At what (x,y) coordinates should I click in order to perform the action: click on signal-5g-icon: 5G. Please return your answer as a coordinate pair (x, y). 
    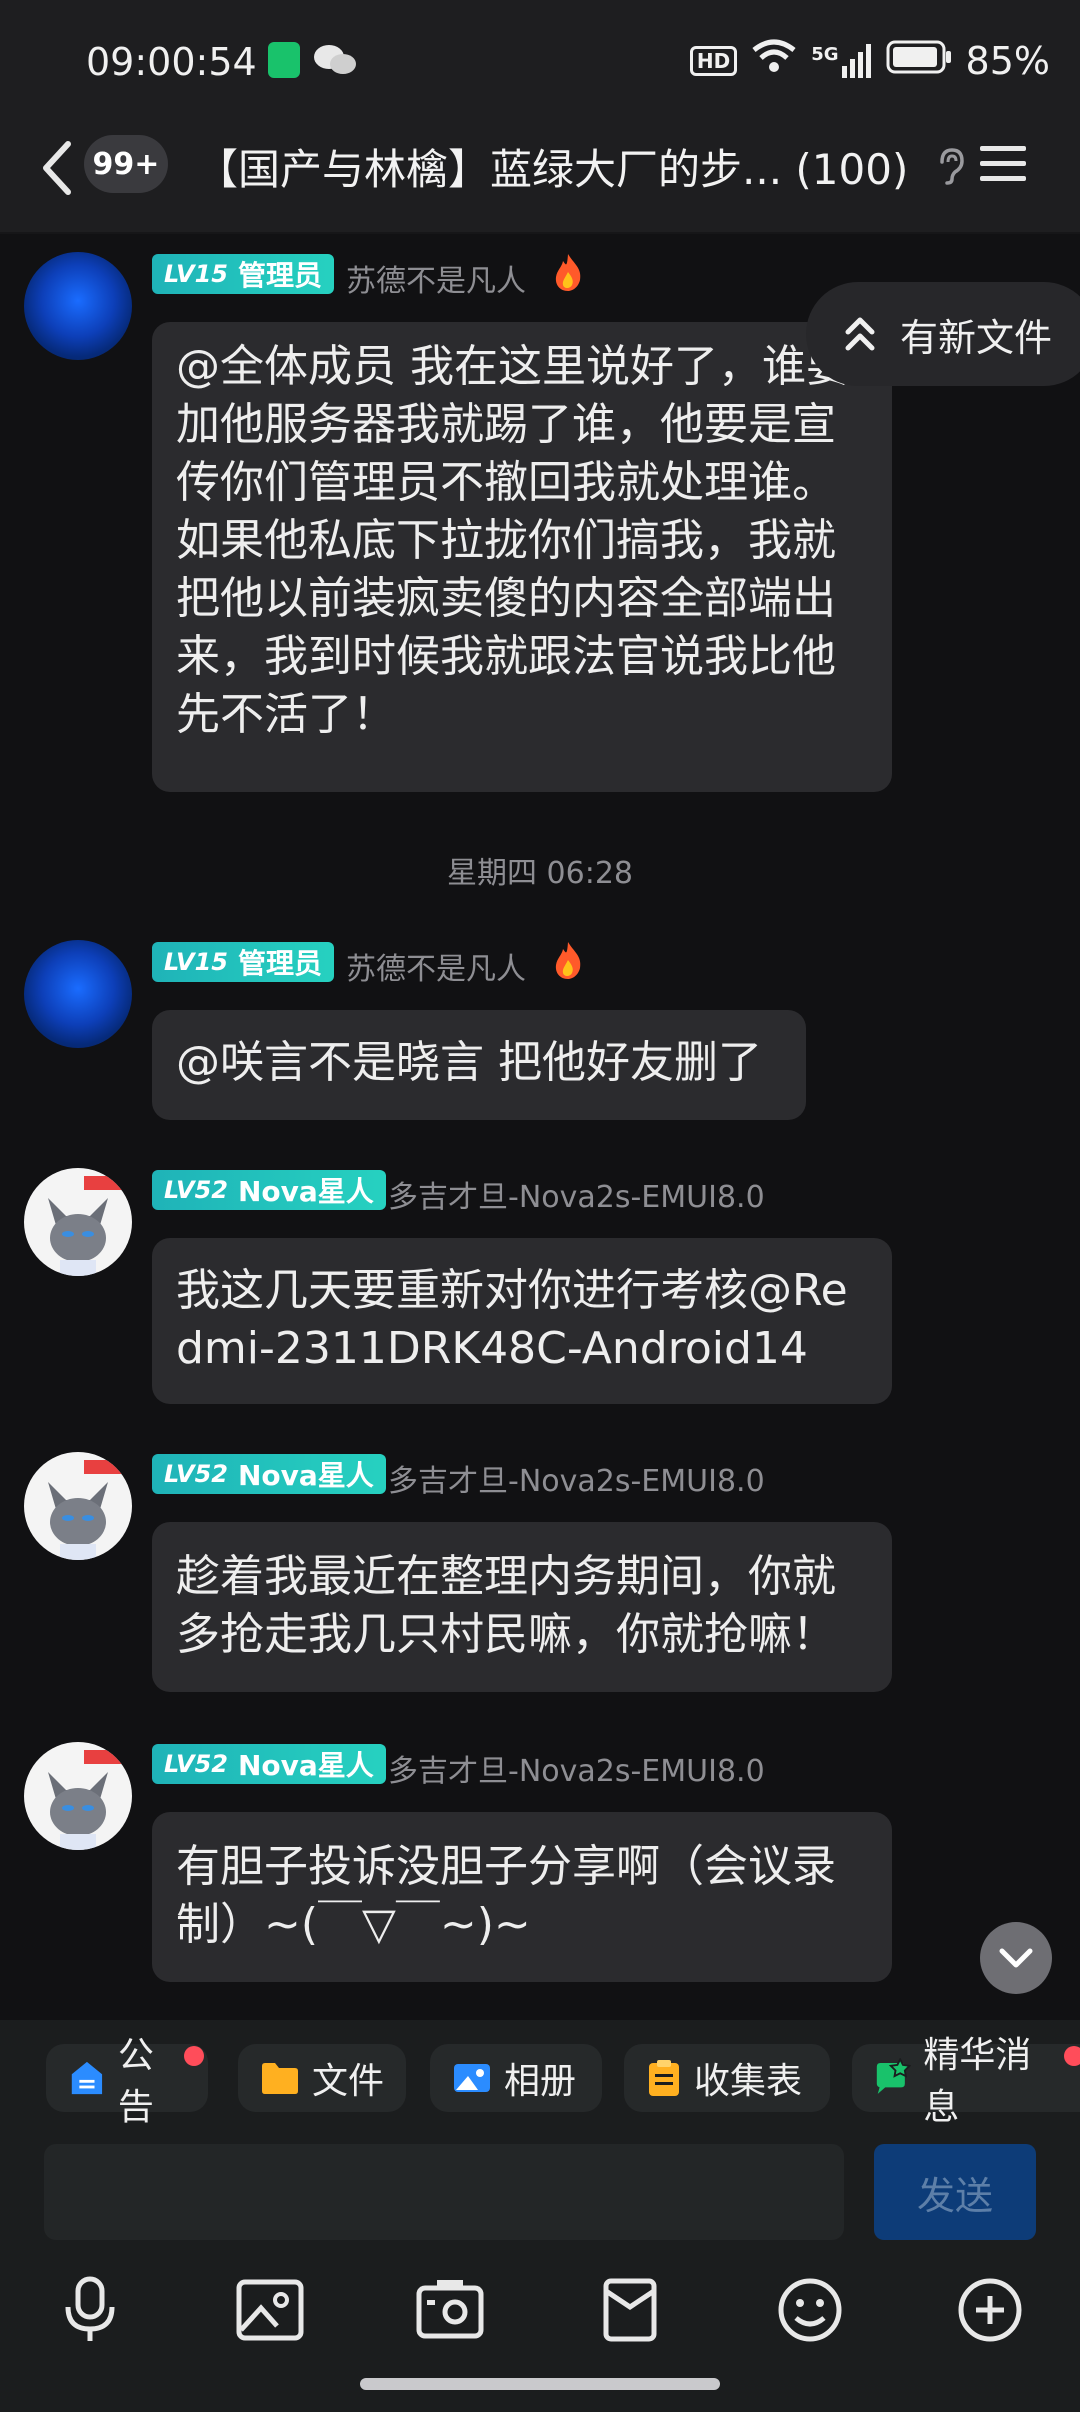
    Looking at the image, I should click on (841, 60).